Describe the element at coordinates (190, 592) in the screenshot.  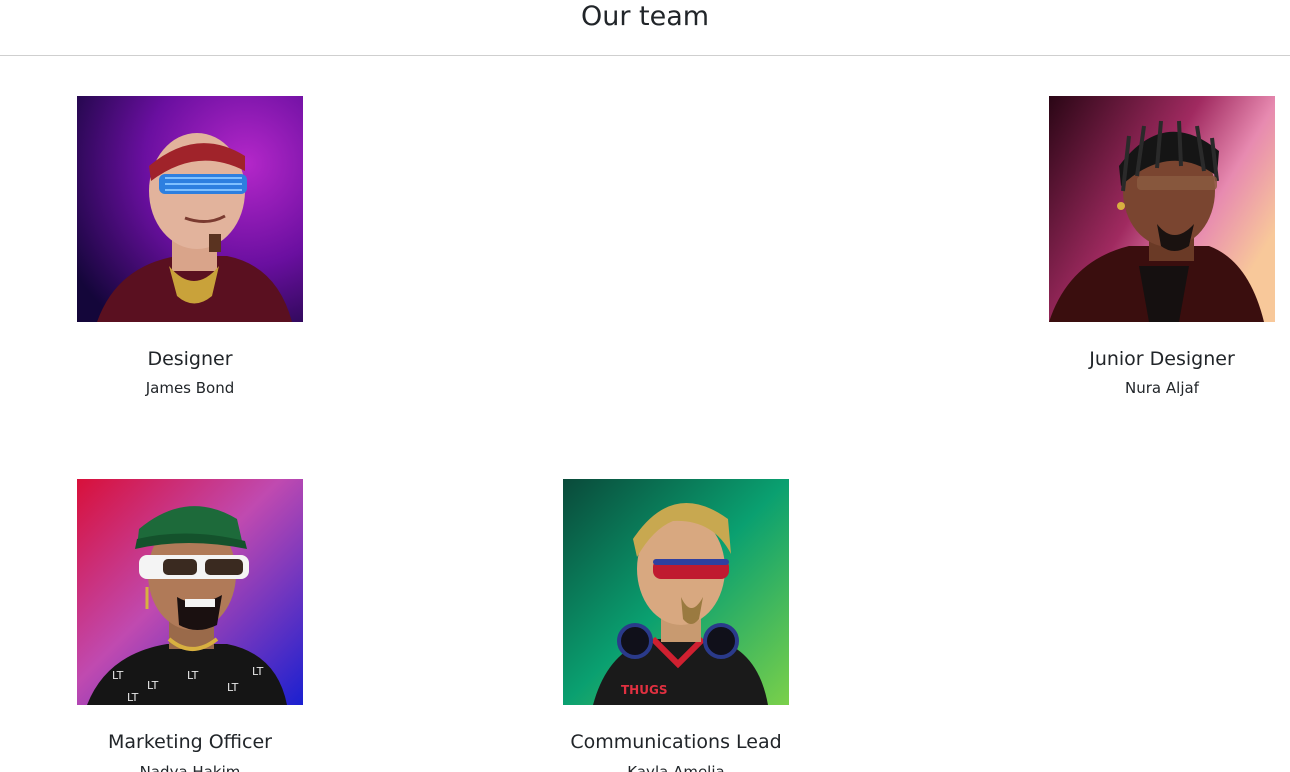
I see `green-cap-white-sunglasses-avatar: LT LT LT LT LT LT` at that location.